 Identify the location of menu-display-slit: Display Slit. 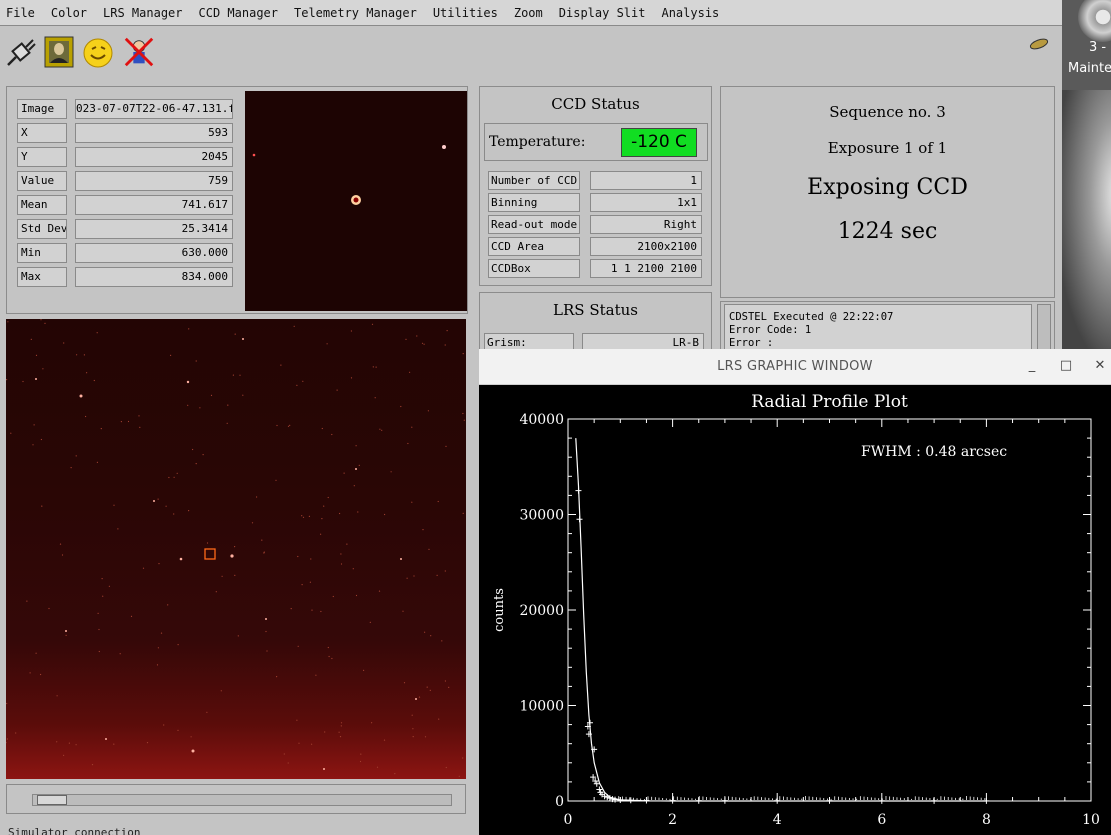
(602, 13).